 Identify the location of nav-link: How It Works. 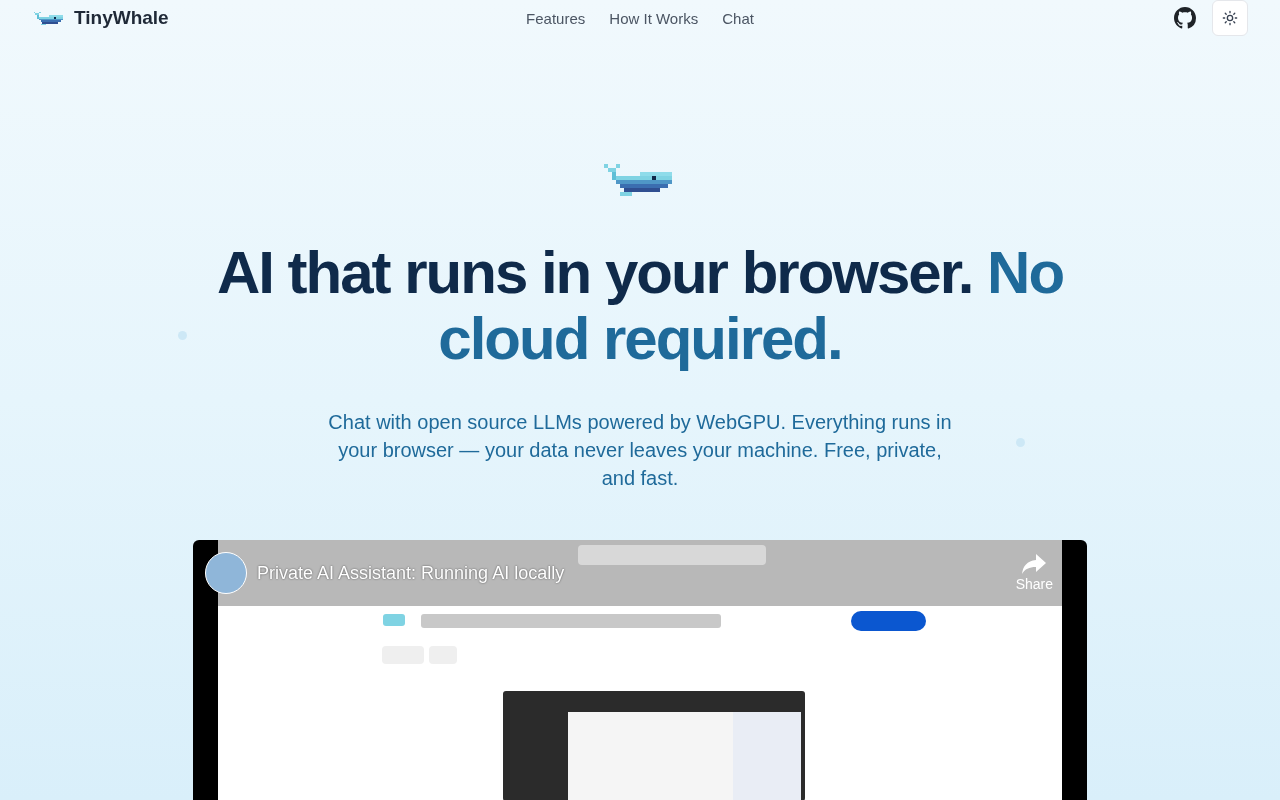
(654, 18).